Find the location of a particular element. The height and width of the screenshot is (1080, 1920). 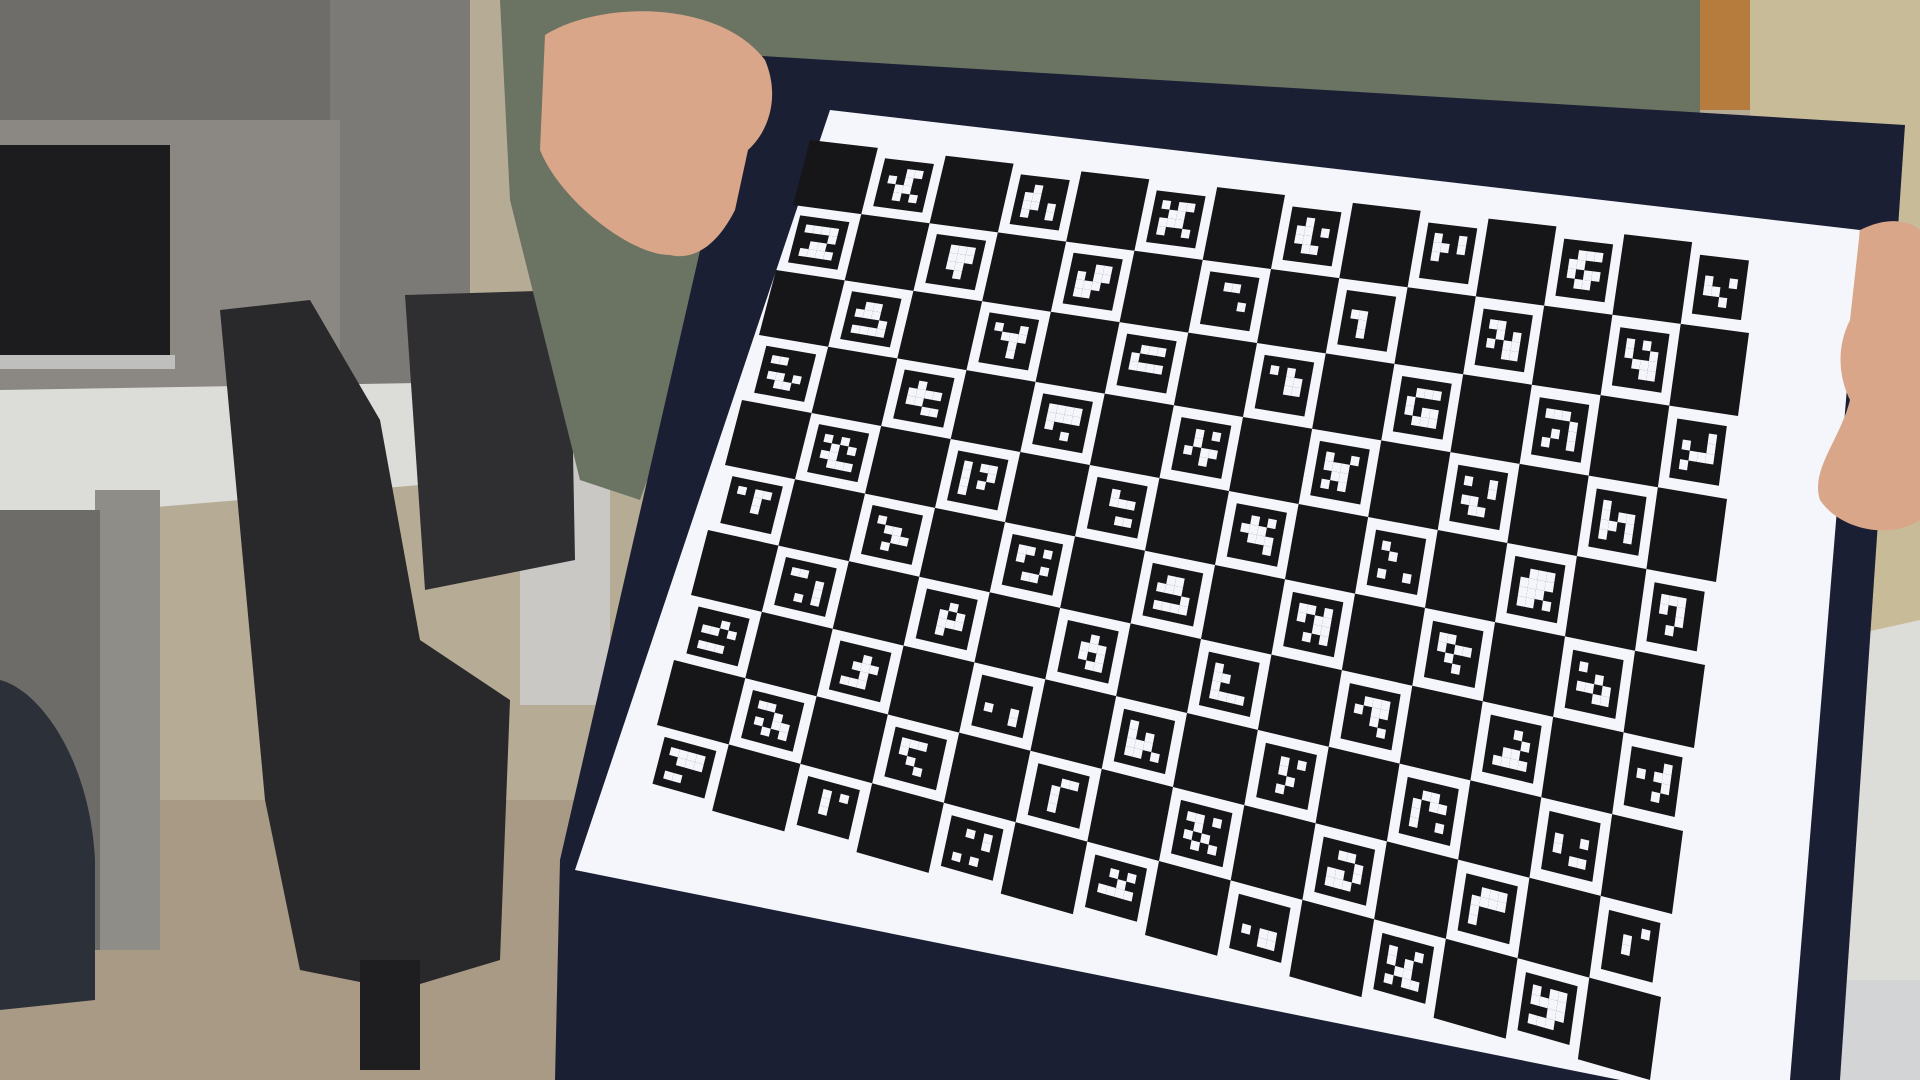

chair-base is located at coordinates (390, 1015).